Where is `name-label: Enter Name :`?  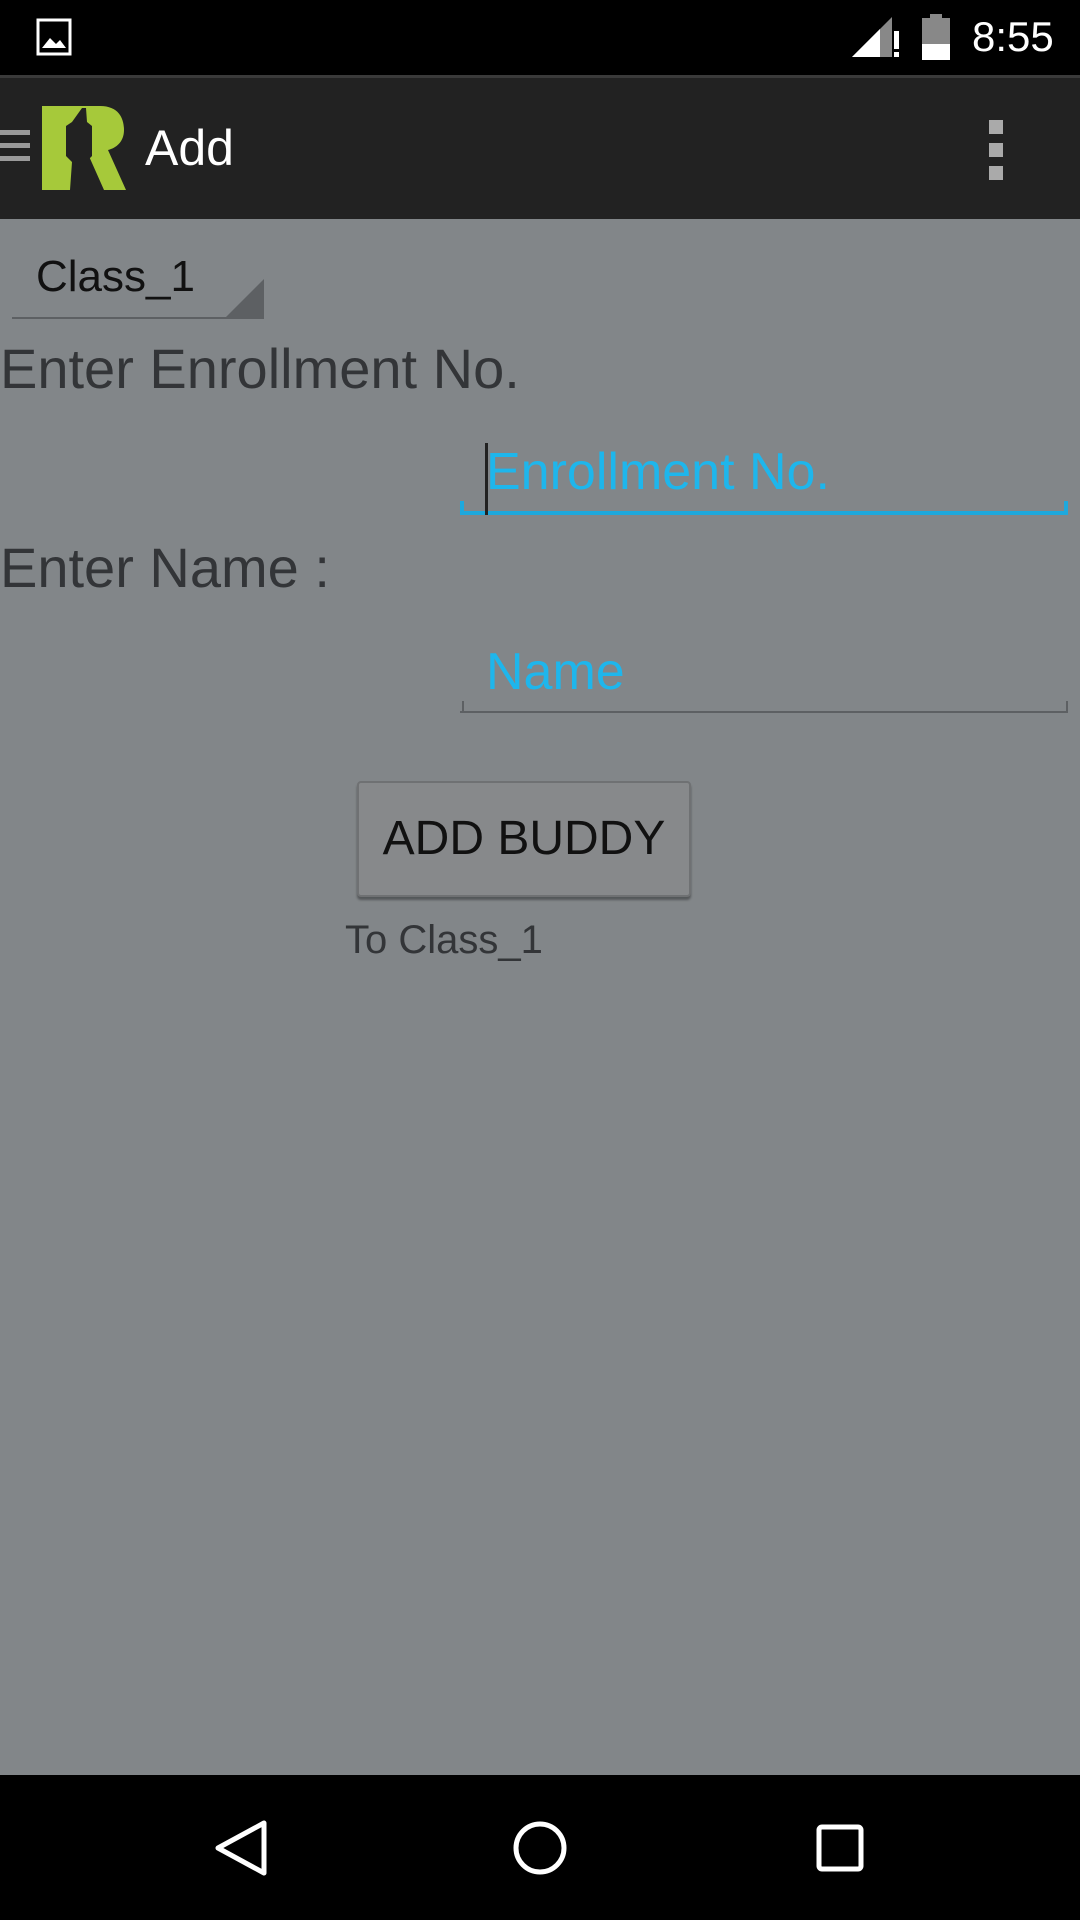 name-label: Enter Name : is located at coordinates (165, 567).